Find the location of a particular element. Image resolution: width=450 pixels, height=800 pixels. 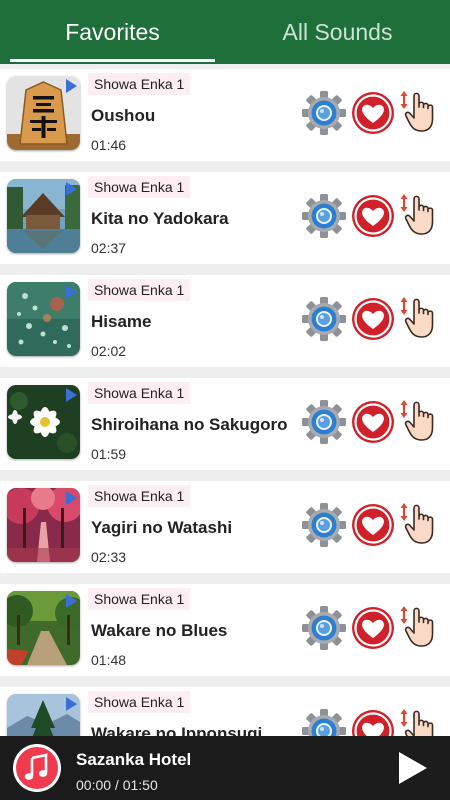

song-title: Wakare no Ipponsugi is located at coordinates (176, 730).